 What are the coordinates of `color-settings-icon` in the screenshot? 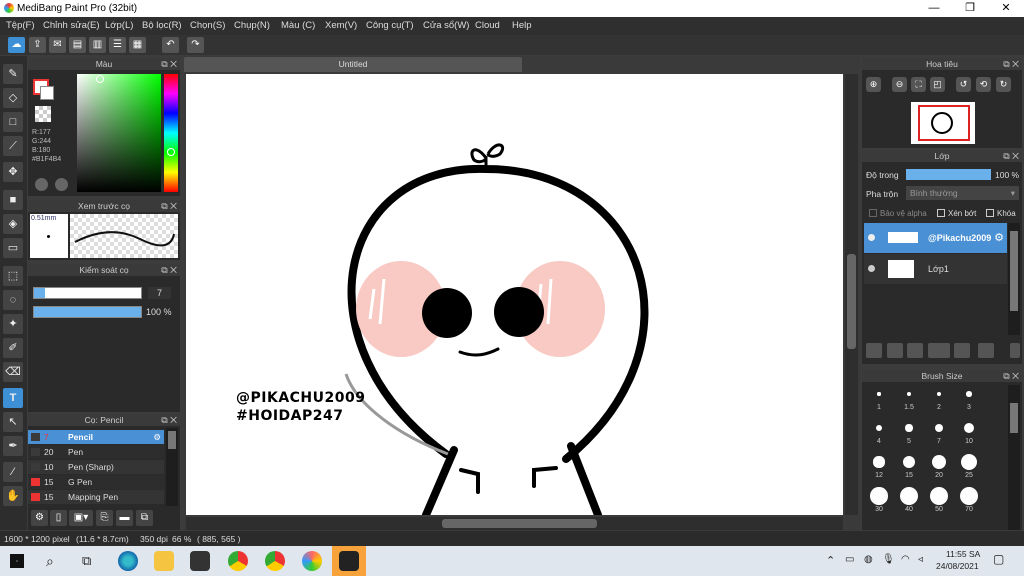 It's located at (61, 184).